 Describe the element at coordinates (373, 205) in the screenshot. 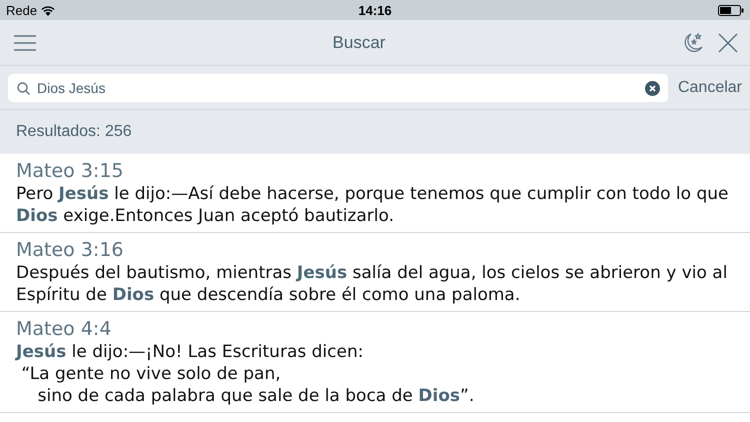

I see `verse-text: Pero Jesús le dijo:—Así debe hacerse, porque tenemos que cumplir con todo lo que Dios exige.Entonces Juan aceptó bautizarlo.` at that location.